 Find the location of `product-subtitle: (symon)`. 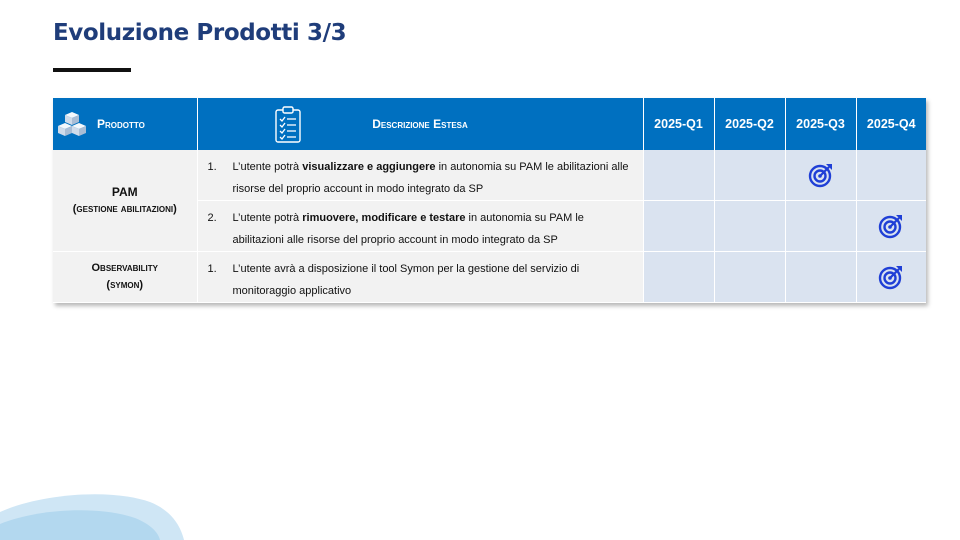

product-subtitle: (symon) is located at coordinates (125, 285).